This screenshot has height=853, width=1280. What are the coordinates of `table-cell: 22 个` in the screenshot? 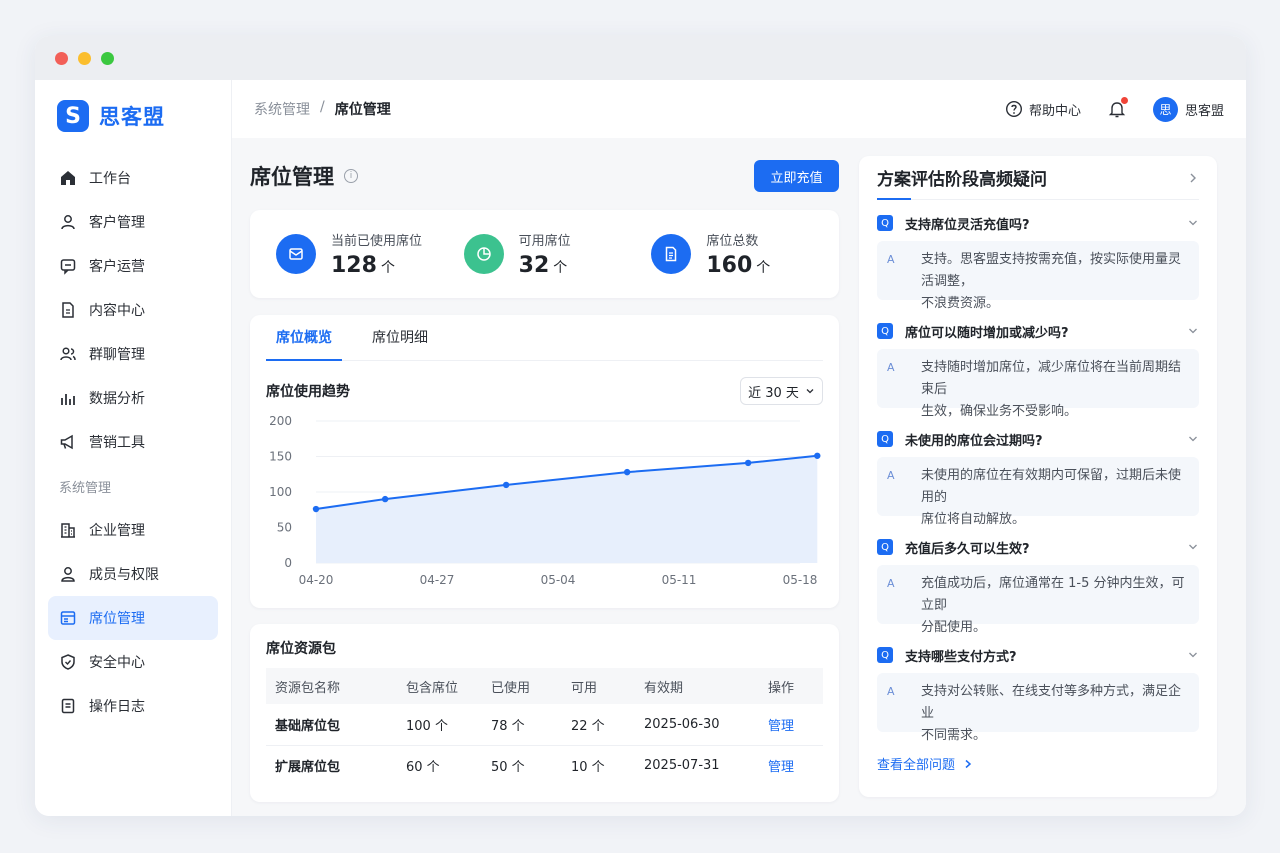 It's located at (607, 725).